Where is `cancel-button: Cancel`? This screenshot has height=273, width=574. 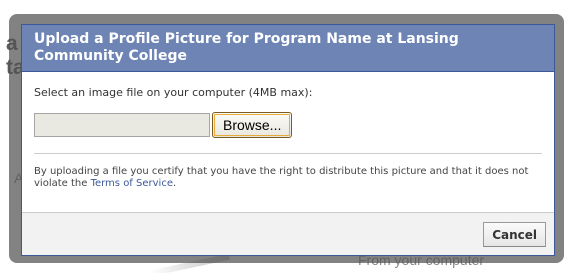 cancel-button: Cancel is located at coordinates (514, 234).